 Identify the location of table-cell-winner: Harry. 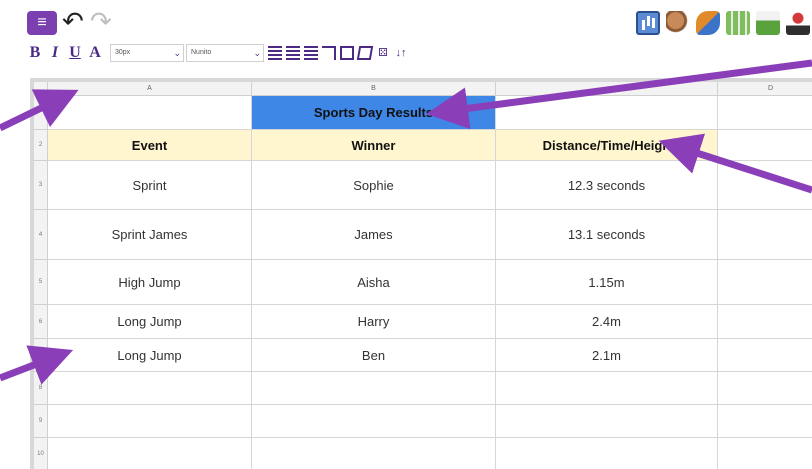
(374, 322).